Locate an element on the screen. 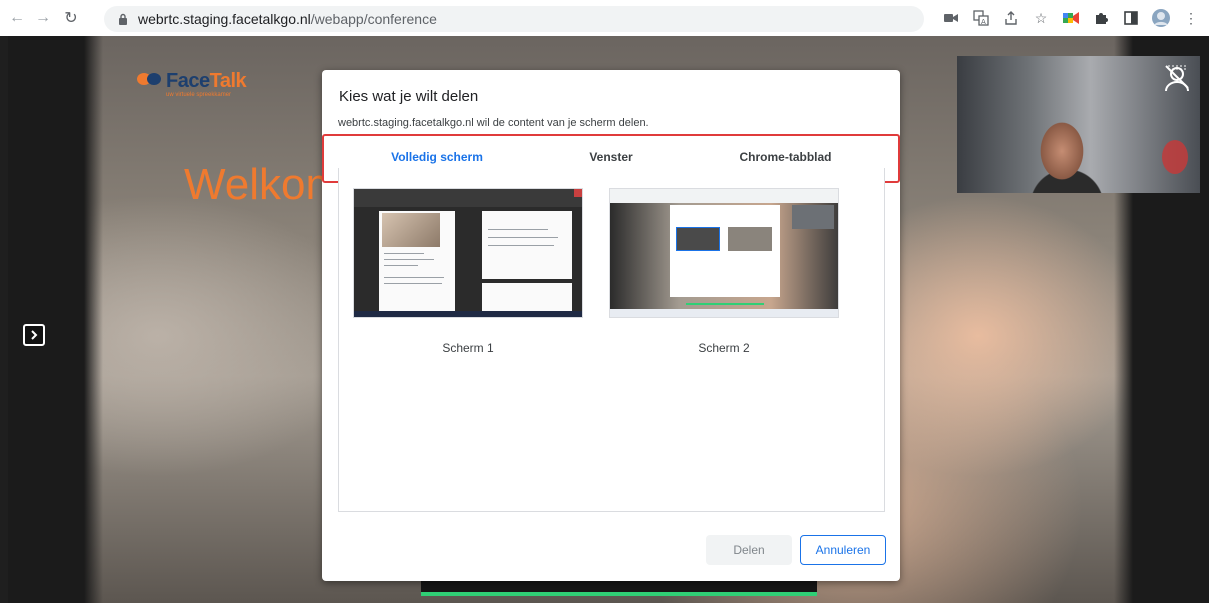 This screenshot has width=1209, height=603. back-arrow-icon: ← is located at coordinates (17, 18).